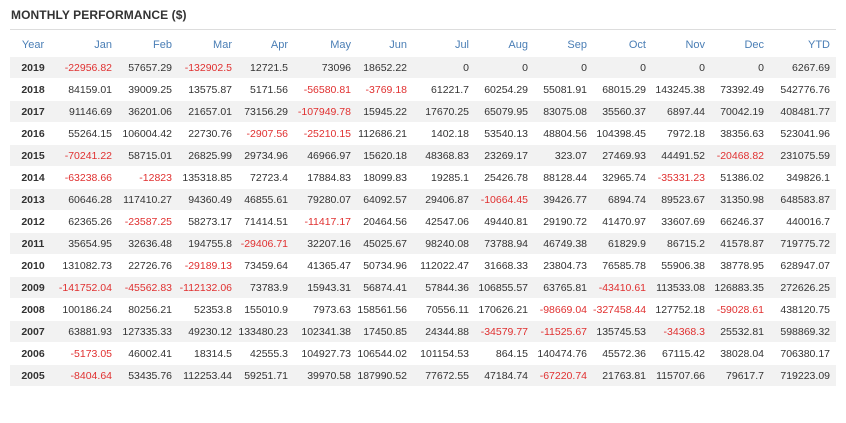 This screenshot has width=846, height=423. I want to click on value-cell: 73392.49, so click(740, 89).